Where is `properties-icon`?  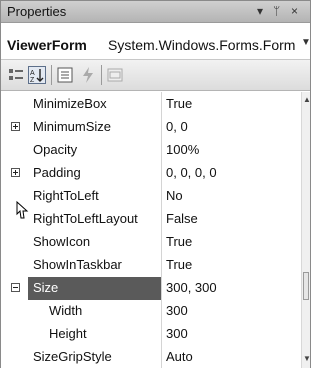
properties-icon is located at coordinates (65, 75).